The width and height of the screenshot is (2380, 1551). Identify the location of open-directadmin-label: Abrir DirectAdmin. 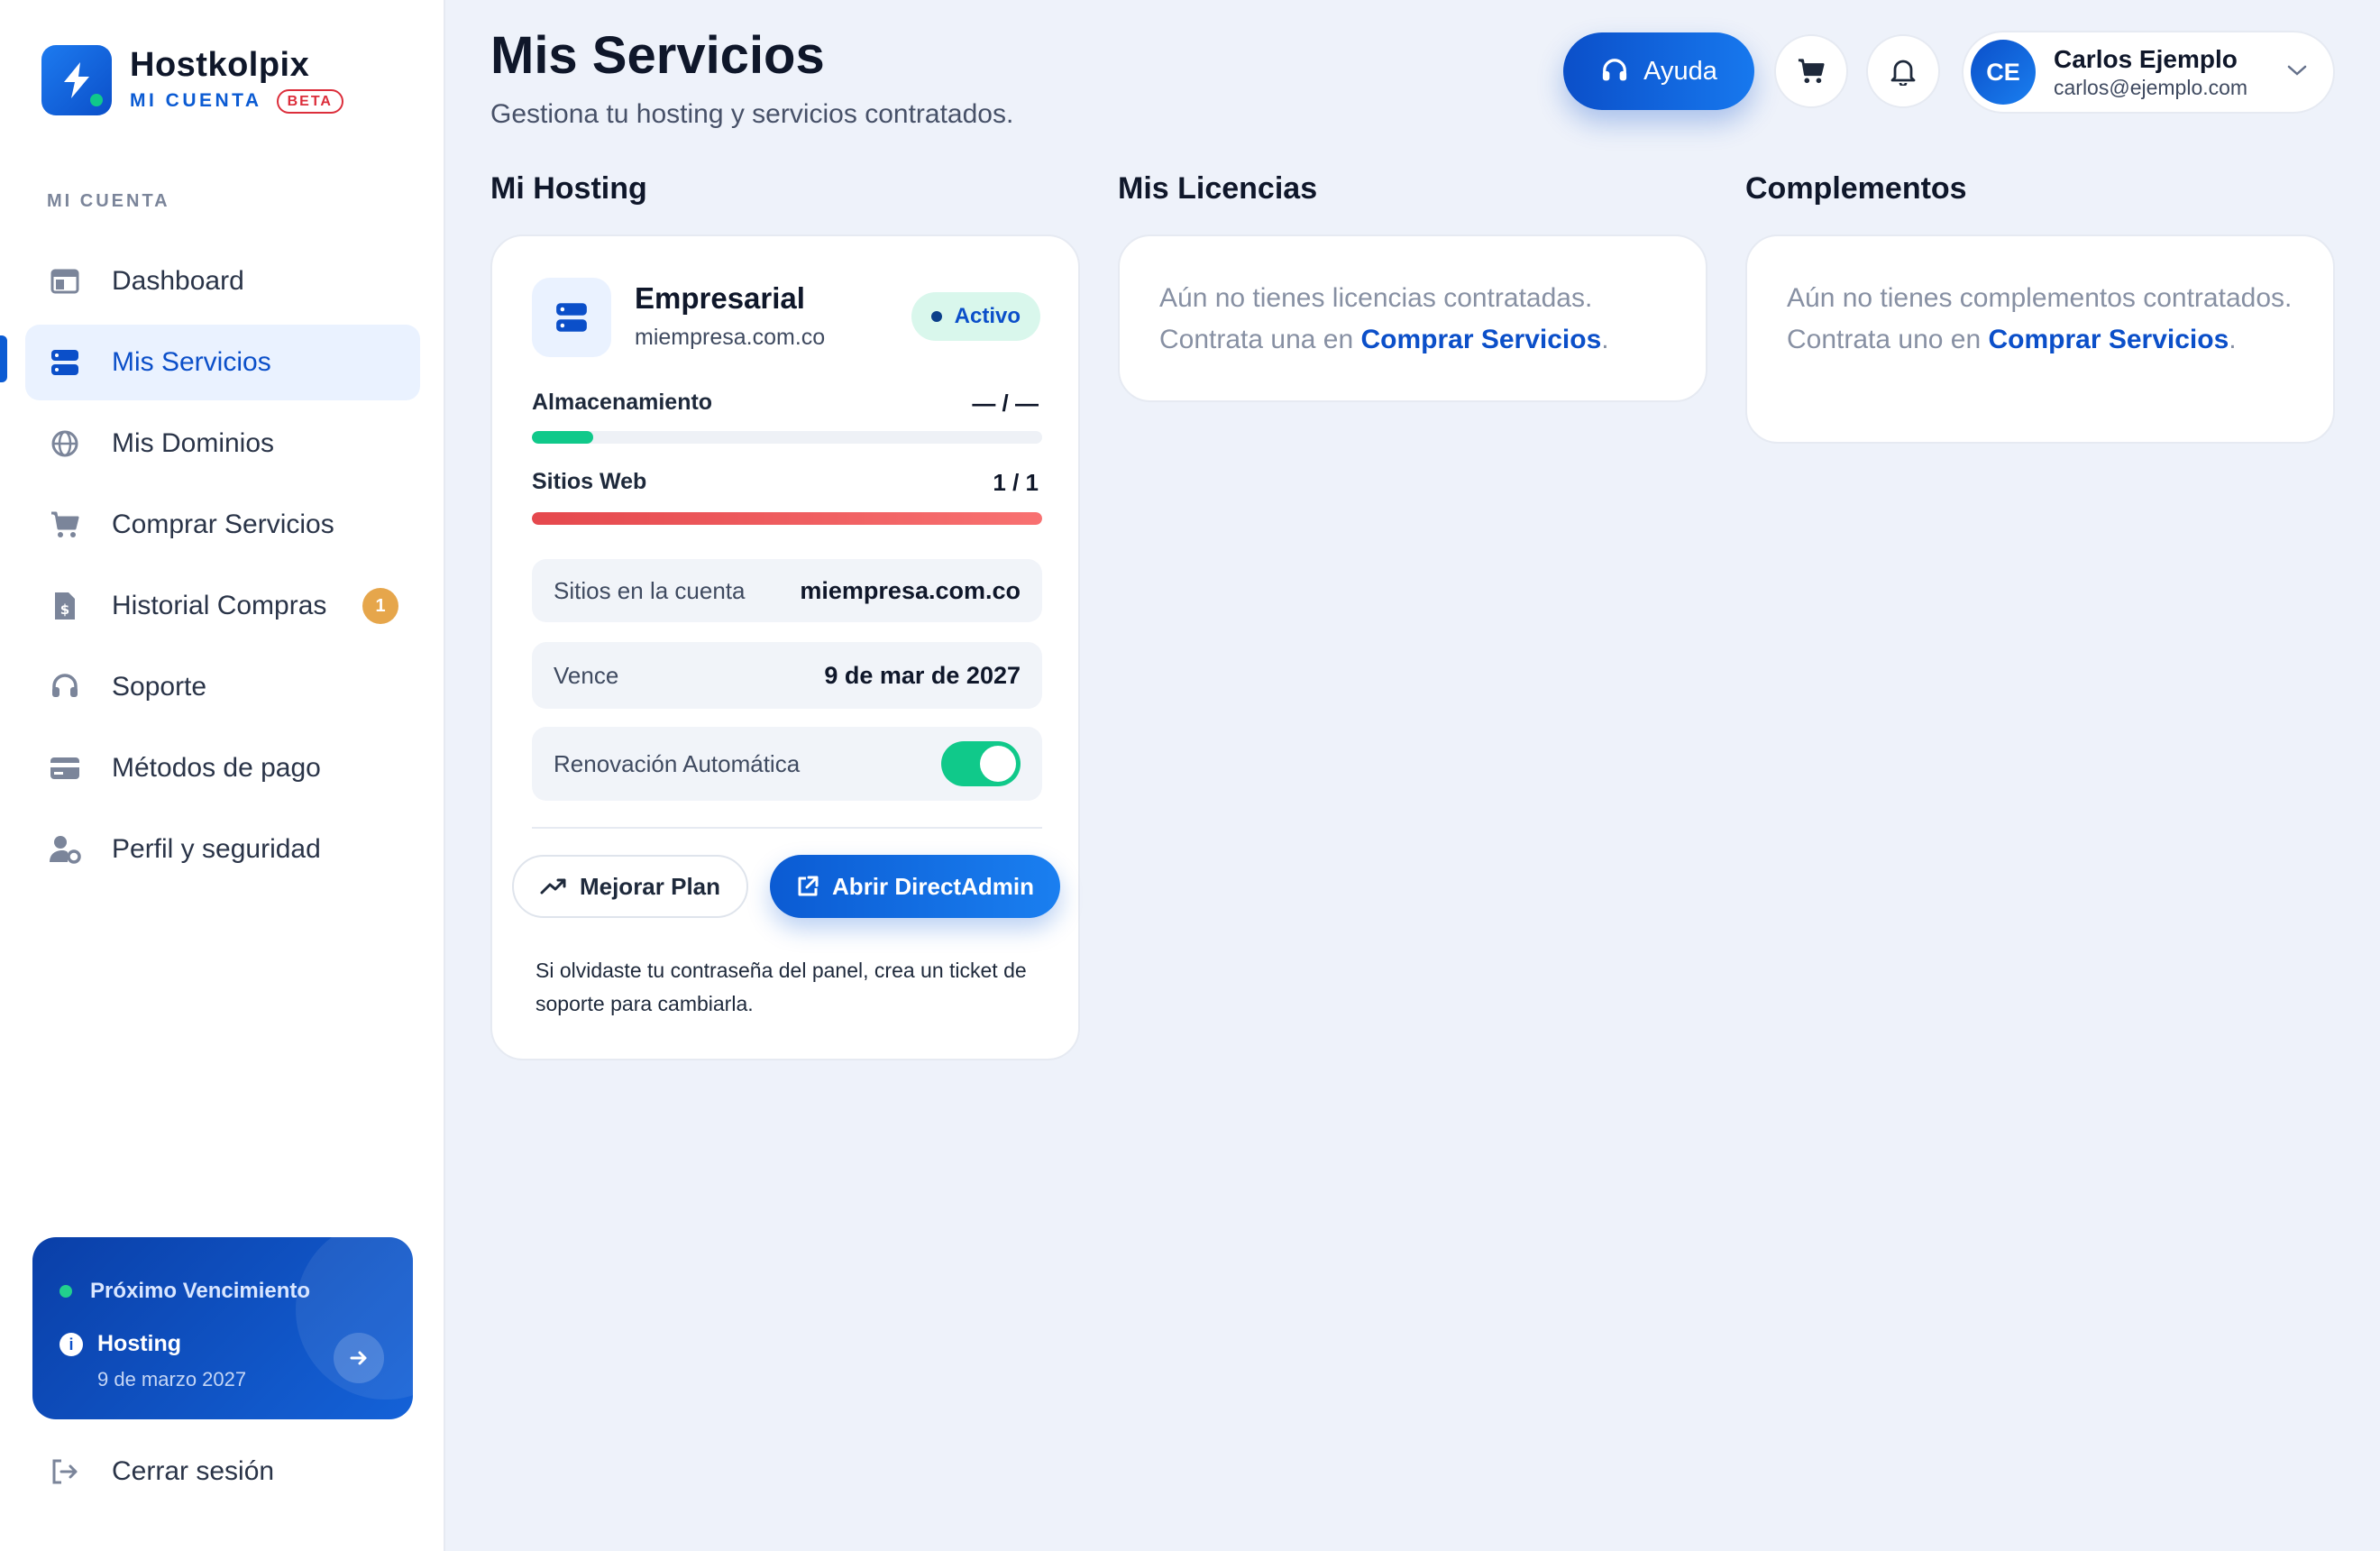
(933, 886).